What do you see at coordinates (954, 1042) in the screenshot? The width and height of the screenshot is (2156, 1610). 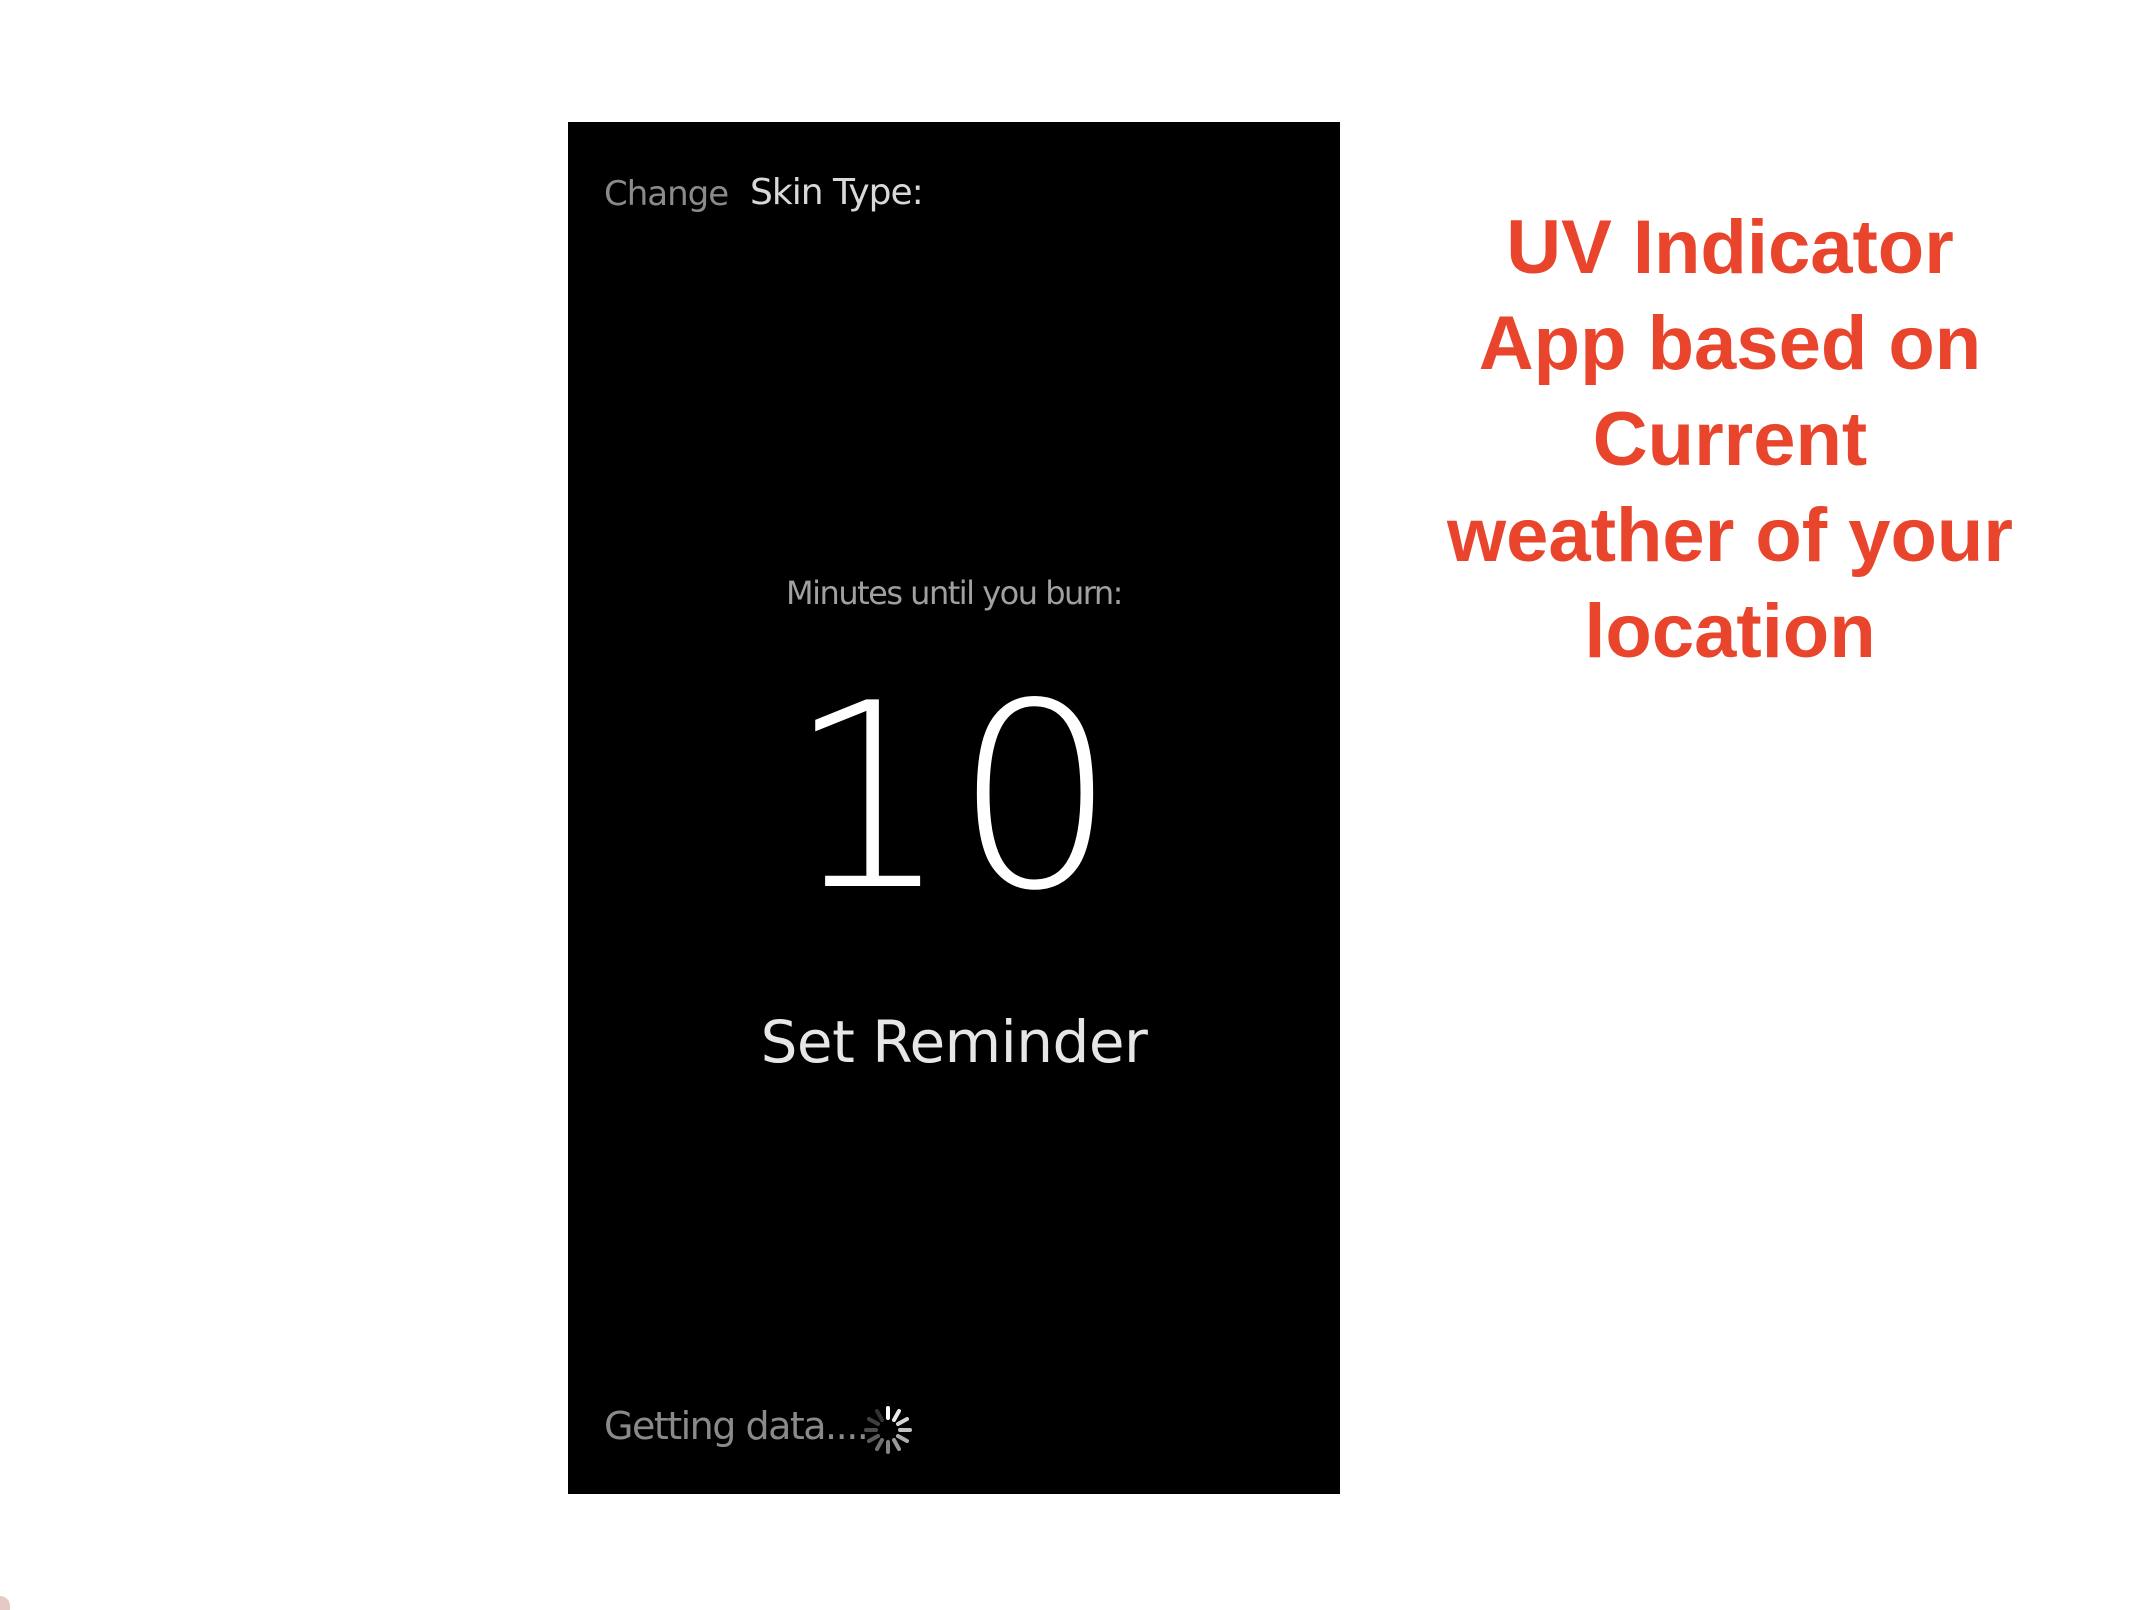 I see `set-reminder-button: Set Reminder` at bounding box center [954, 1042].